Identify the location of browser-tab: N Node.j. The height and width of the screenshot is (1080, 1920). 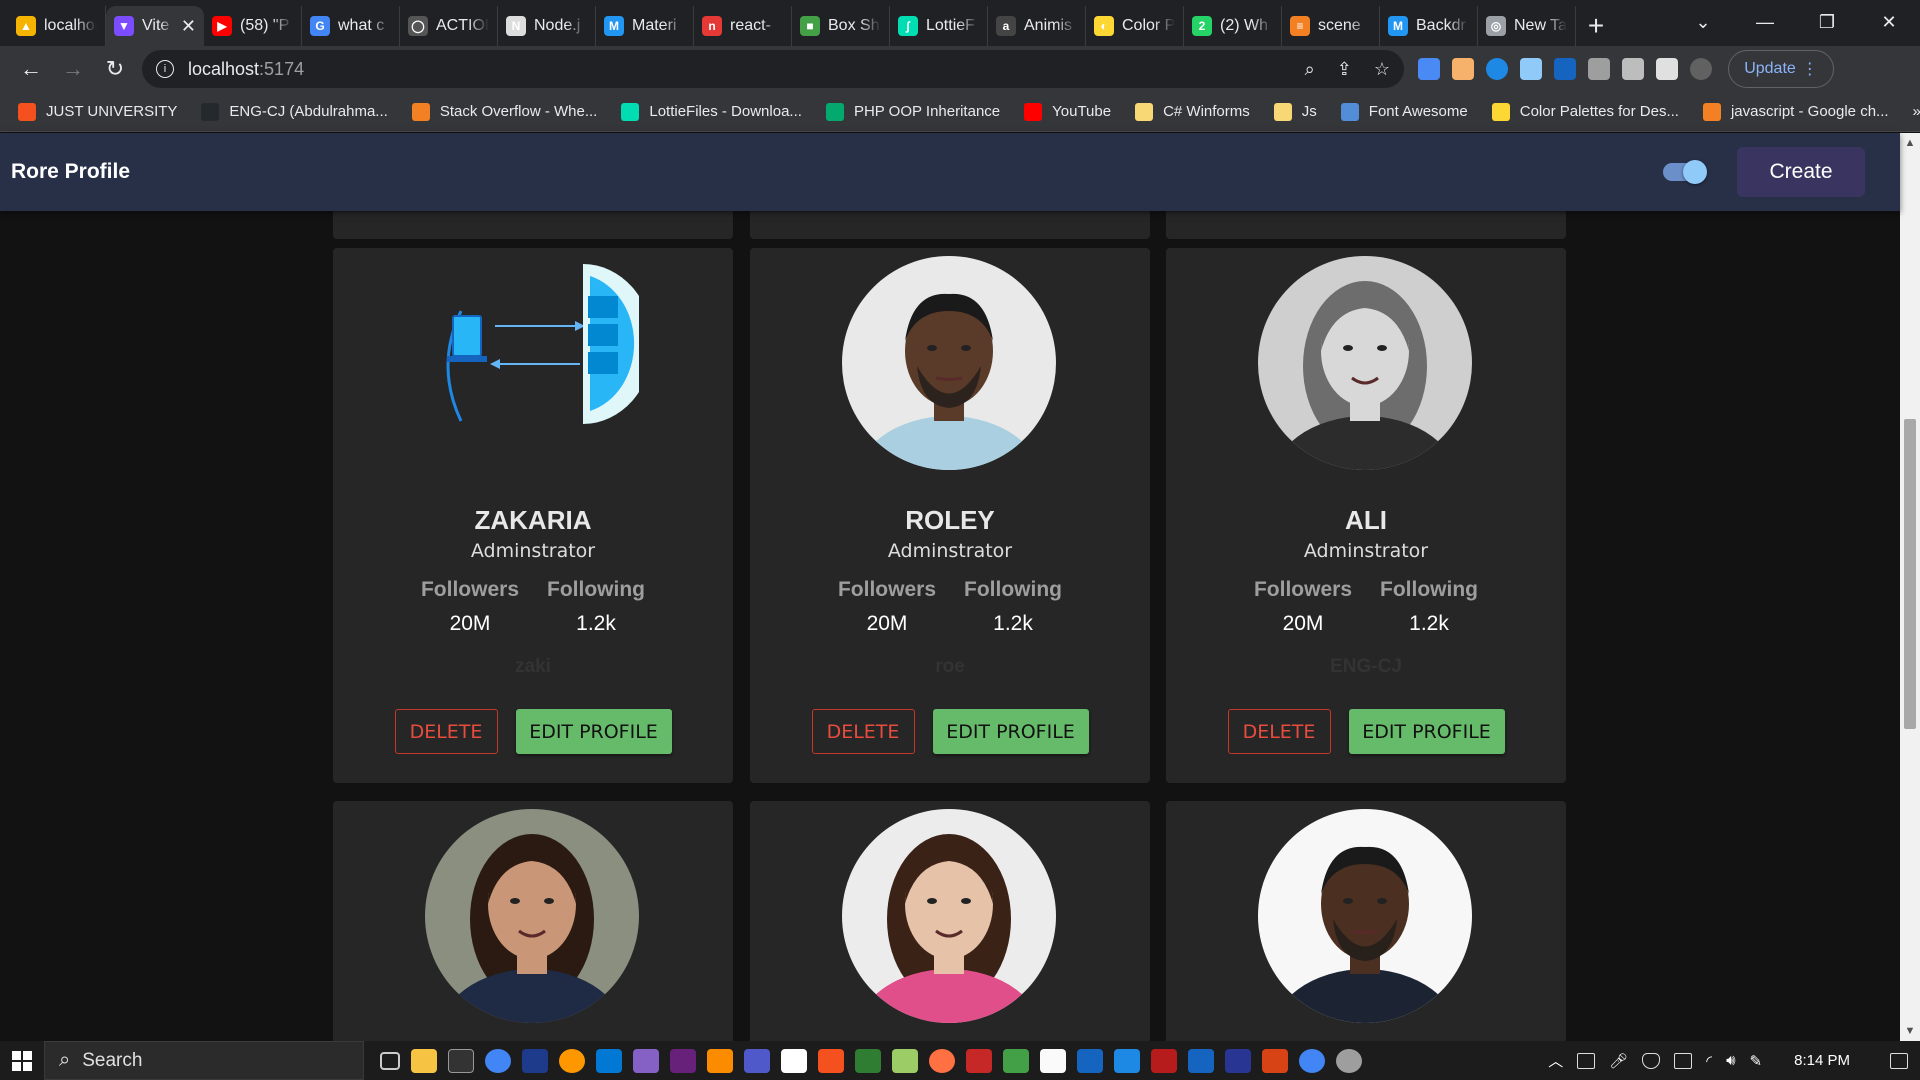
(547, 26).